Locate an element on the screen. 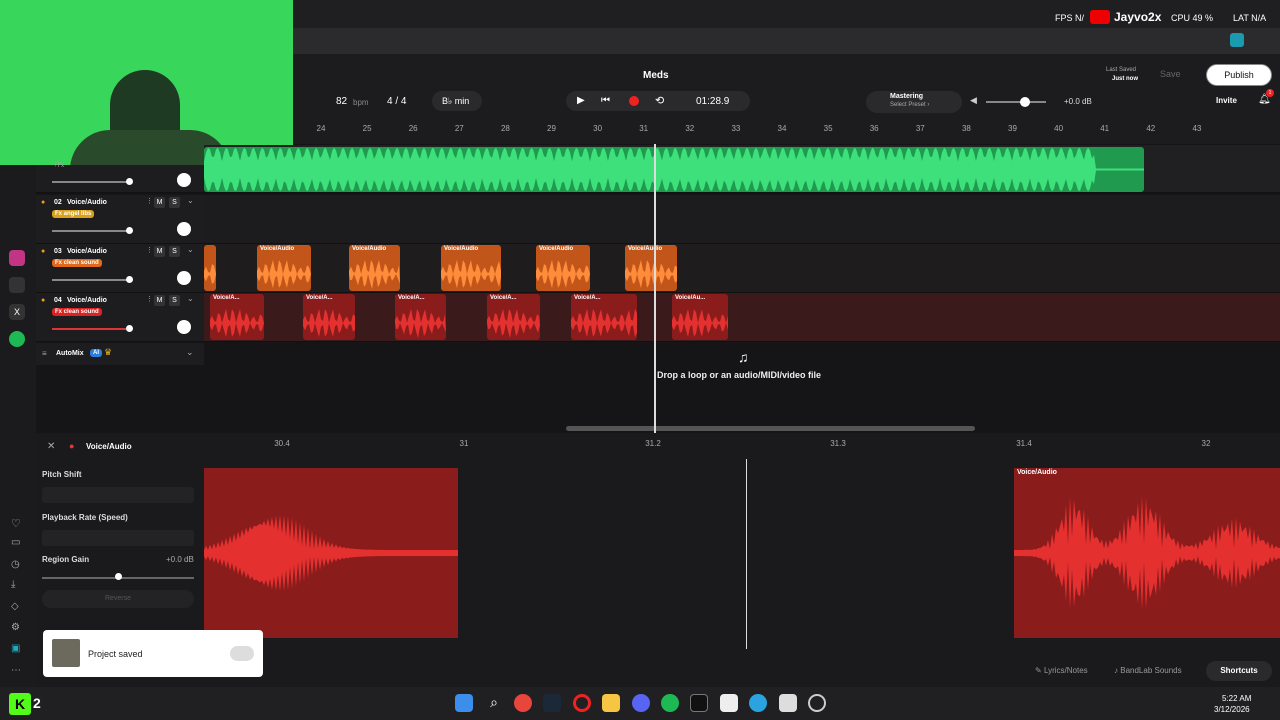 This screenshot has width=1280, height=720. download-icon: ⤓ is located at coordinates (13, 584).